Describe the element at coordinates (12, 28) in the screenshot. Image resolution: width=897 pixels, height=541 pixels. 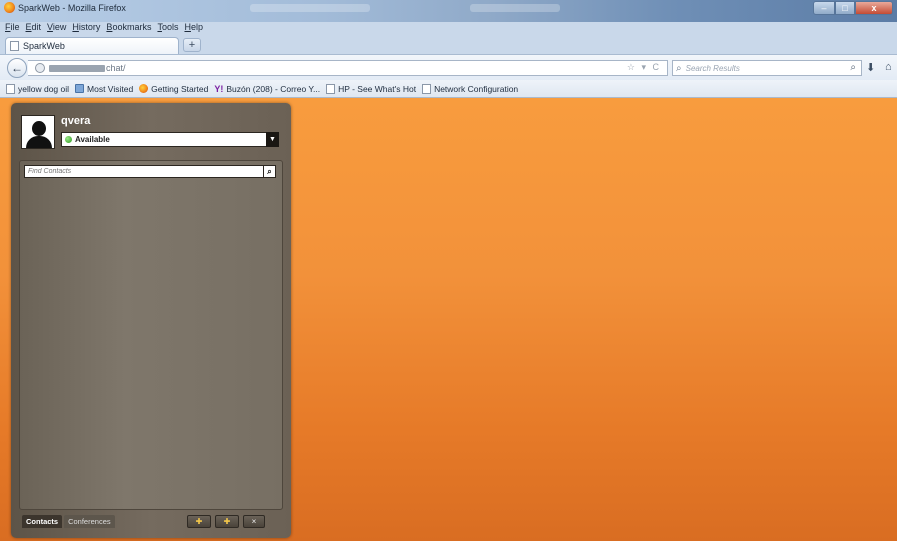
I see `menu-file: File` at that location.